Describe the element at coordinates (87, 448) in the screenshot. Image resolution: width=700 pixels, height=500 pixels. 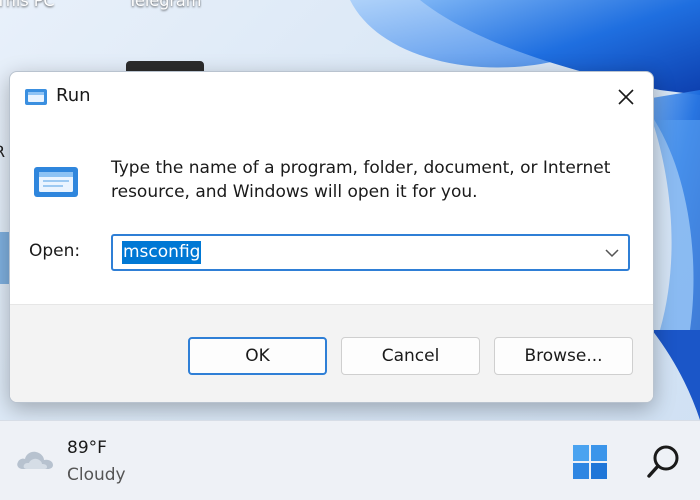
I see `weather-temperature: 89°F` at that location.